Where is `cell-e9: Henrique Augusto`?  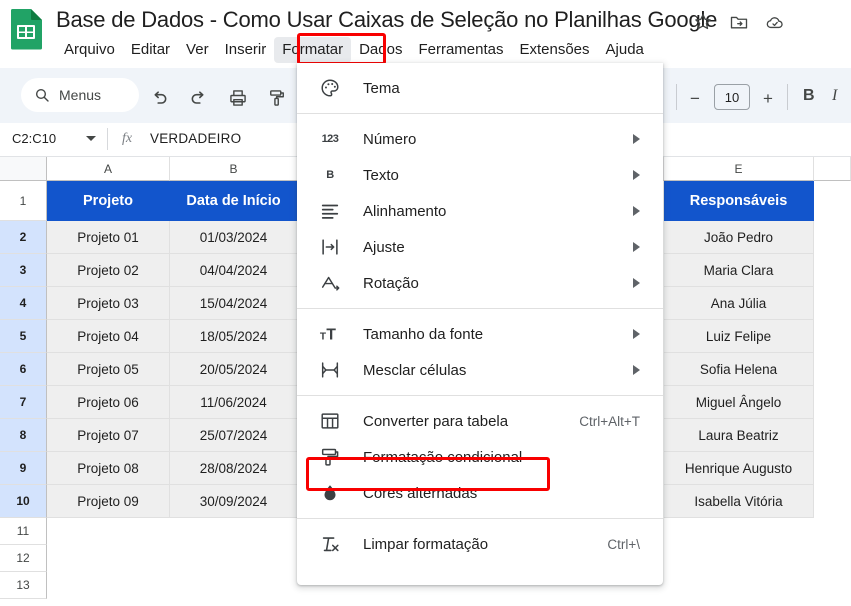 cell-e9: Henrique Augusto is located at coordinates (739, 468).